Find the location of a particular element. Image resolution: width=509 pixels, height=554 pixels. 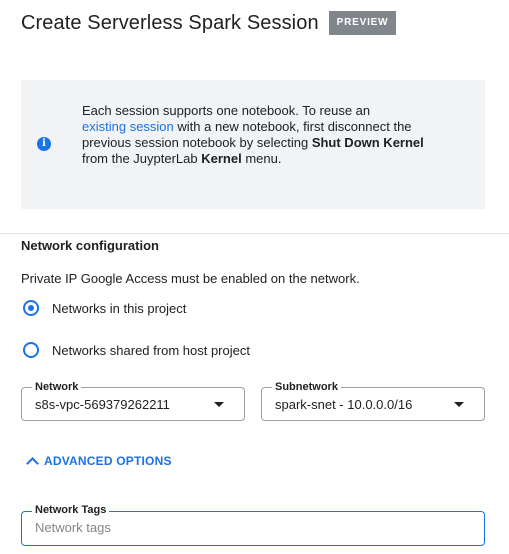

subnetwork-label: Subnetwork is located at coordinates (306, 387).